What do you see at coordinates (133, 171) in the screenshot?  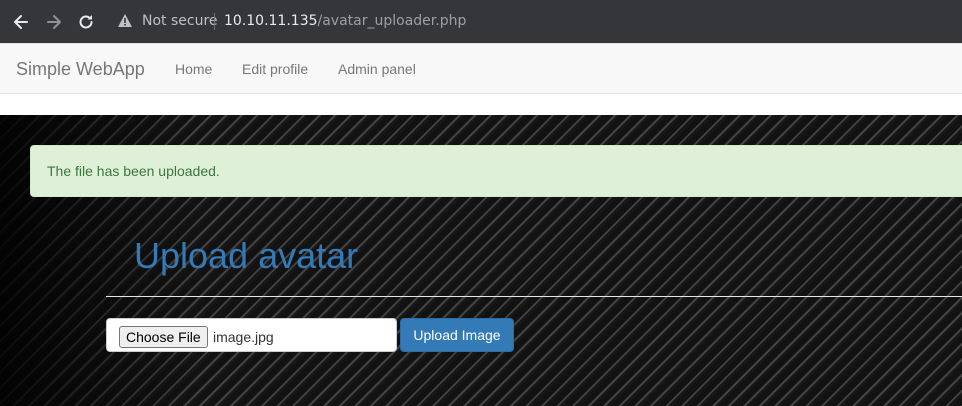 I see `alert-message: The file has been uploaded.` at bounding box center [133, 171].